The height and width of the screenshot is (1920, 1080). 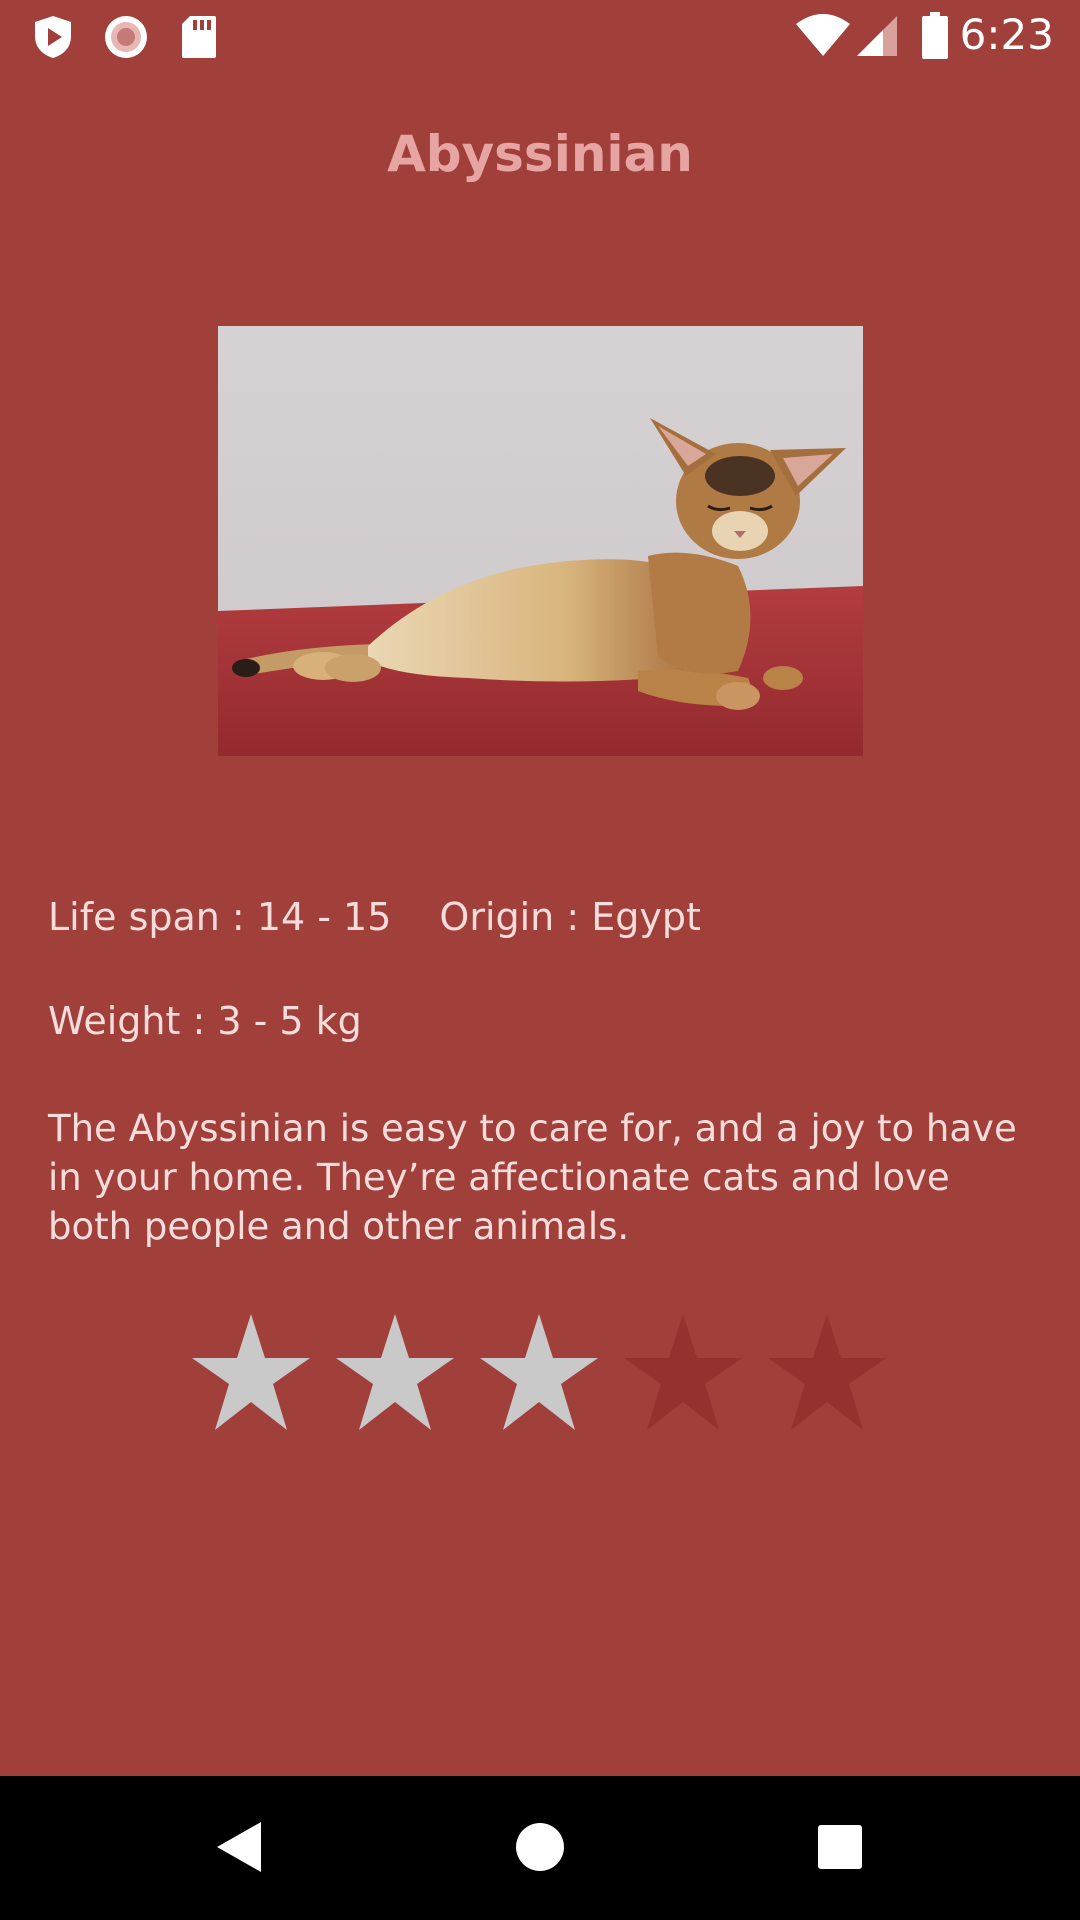 I want to click on facts-row: Life span : 14 - 15 Origin : Egypt, so click(x=374, y=917).